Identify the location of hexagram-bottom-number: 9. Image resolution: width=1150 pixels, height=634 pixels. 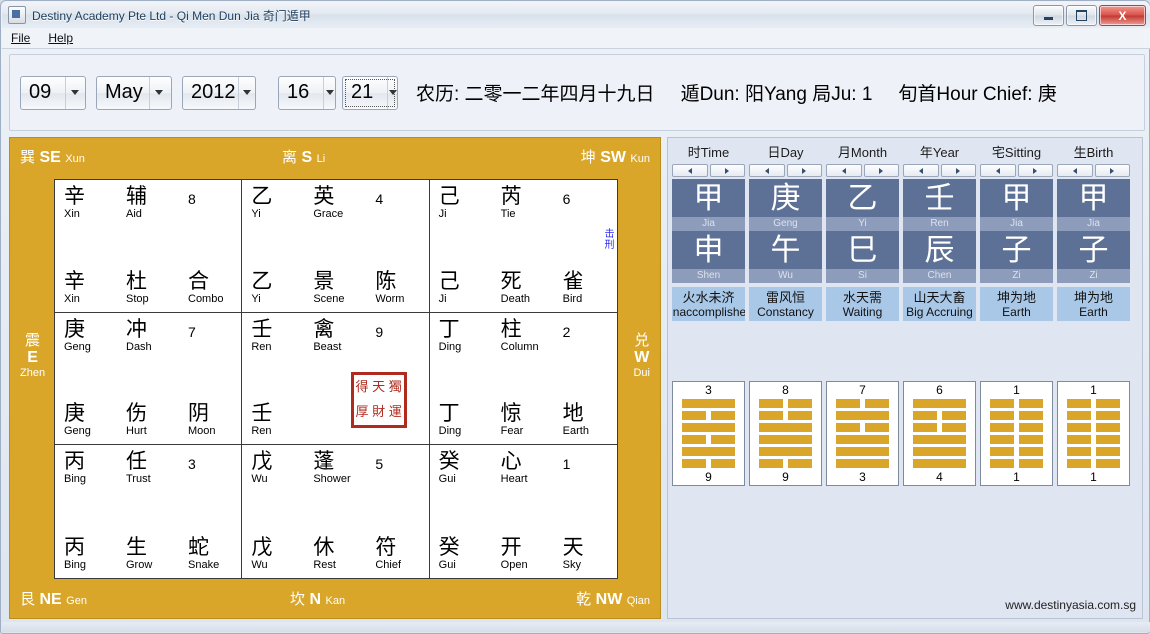
(708, 477).